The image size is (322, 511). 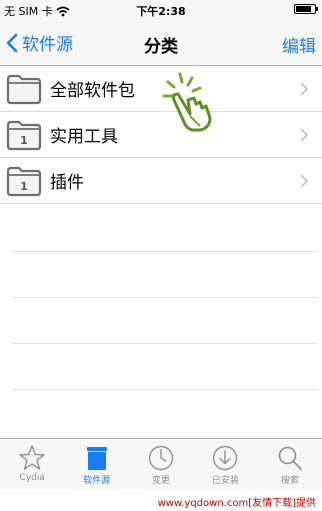 I want to click on status-bar: 无 SIM 卡 下午2:38, so click(x=161, y=10).